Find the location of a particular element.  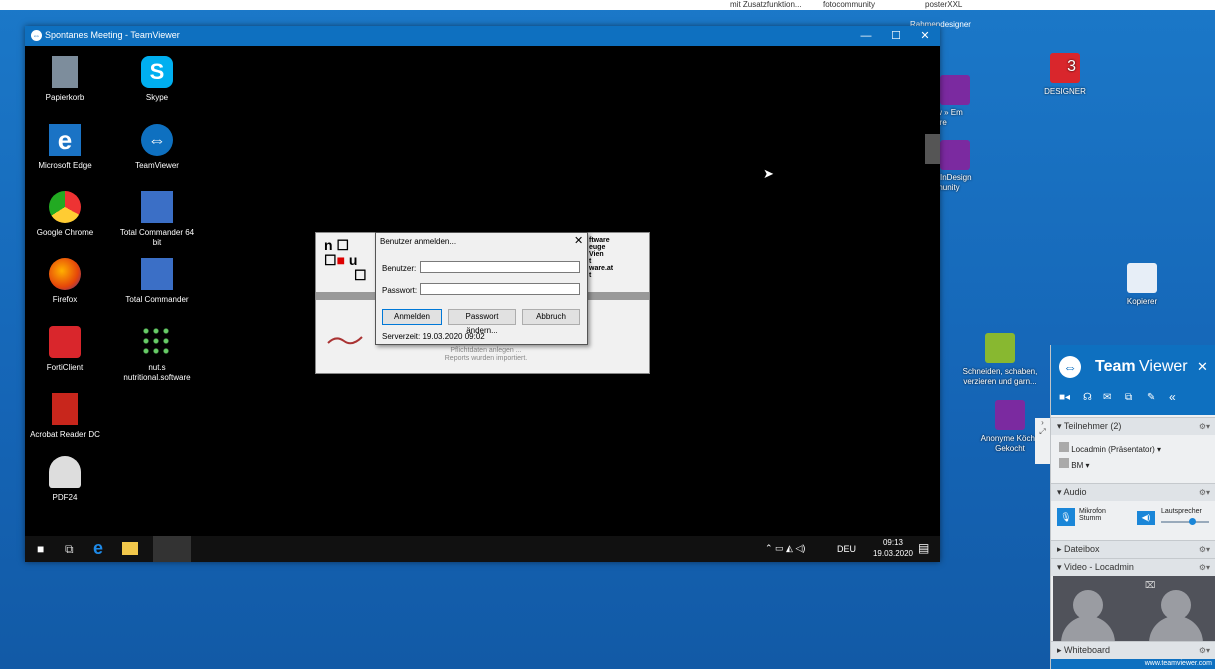

cancel-button: Abbruch is located at coordinates (551, 317).